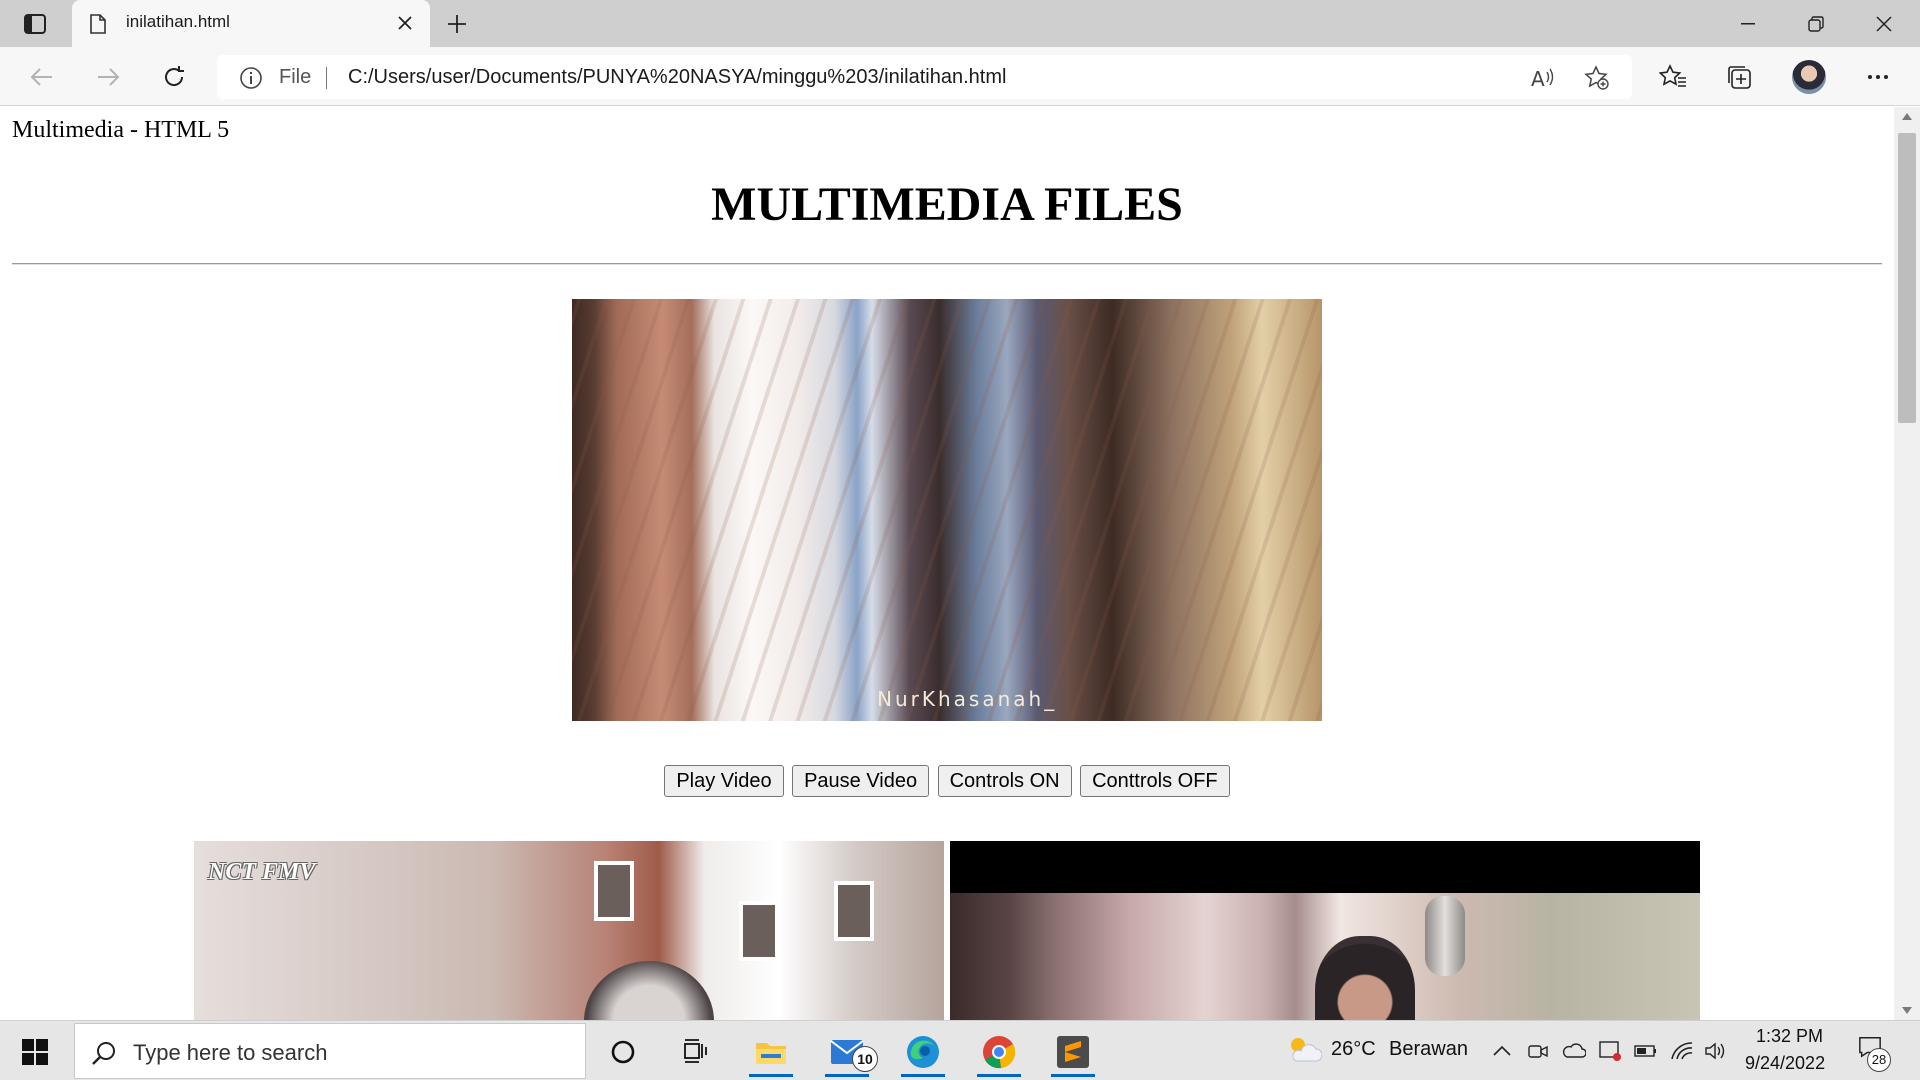 The image size is (1920, 1080). I want to click on weather-icon, so click(1304, 1050).